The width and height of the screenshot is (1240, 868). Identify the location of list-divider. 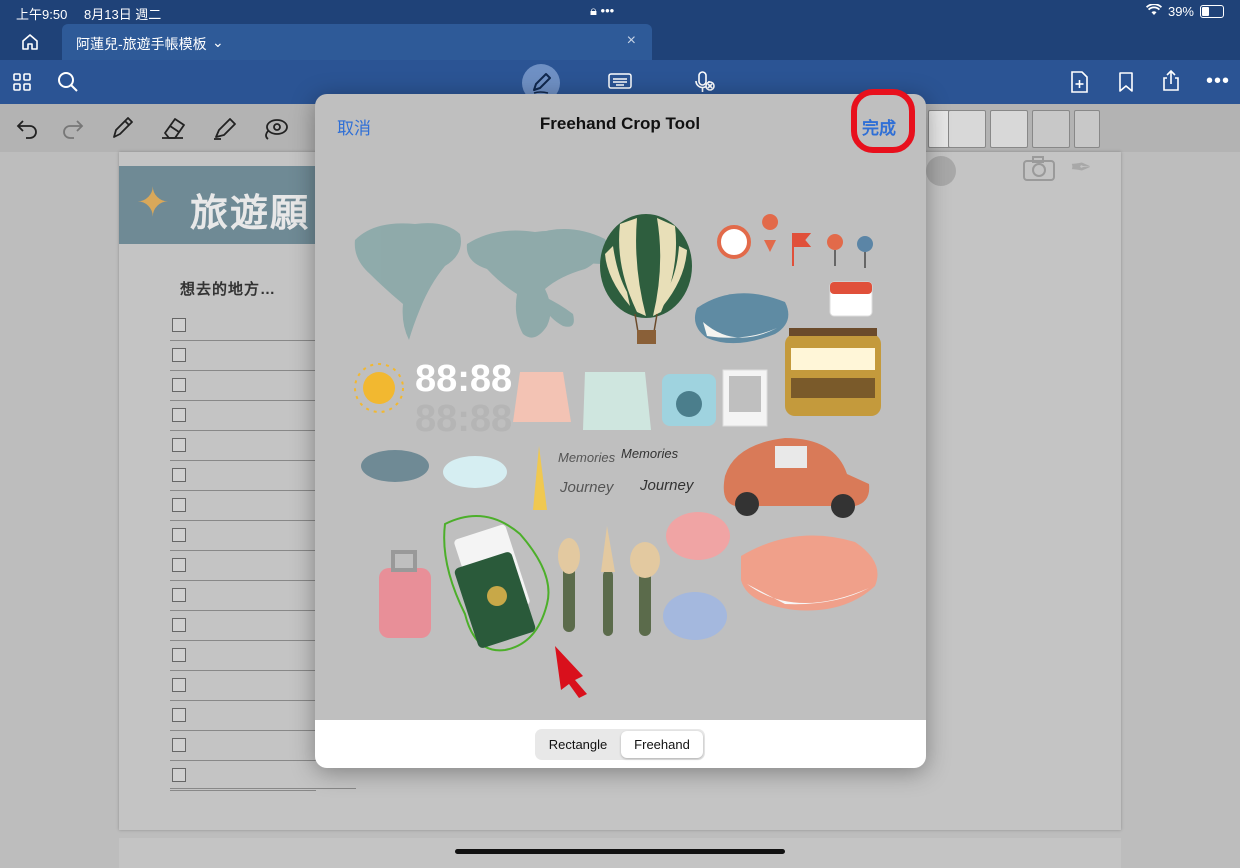
(263, 788).